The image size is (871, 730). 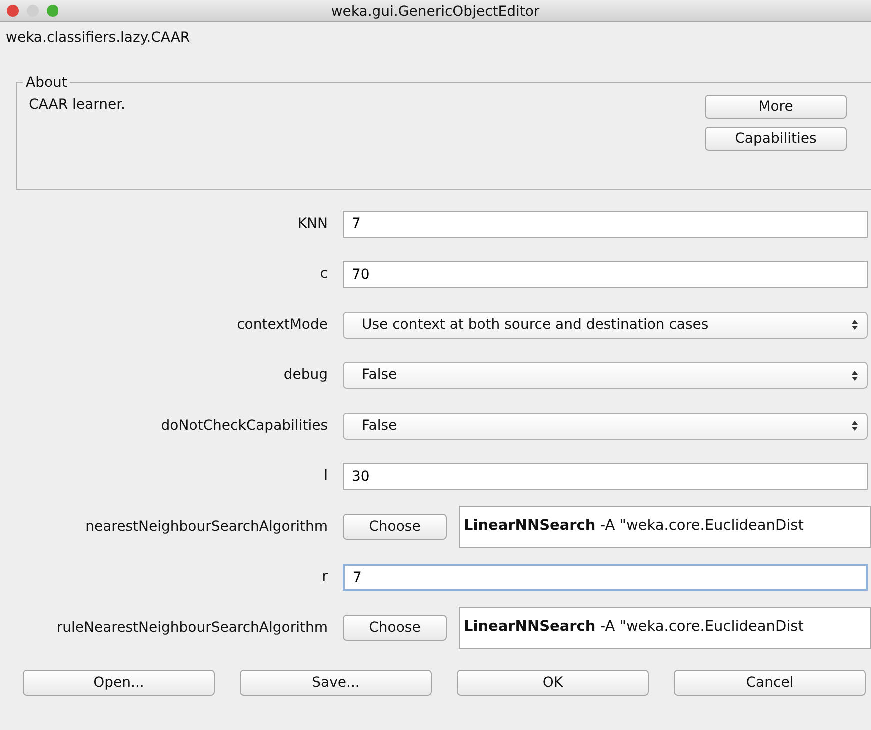 I want to click on about-text: CAAR learner., so click(x=77, y=105).